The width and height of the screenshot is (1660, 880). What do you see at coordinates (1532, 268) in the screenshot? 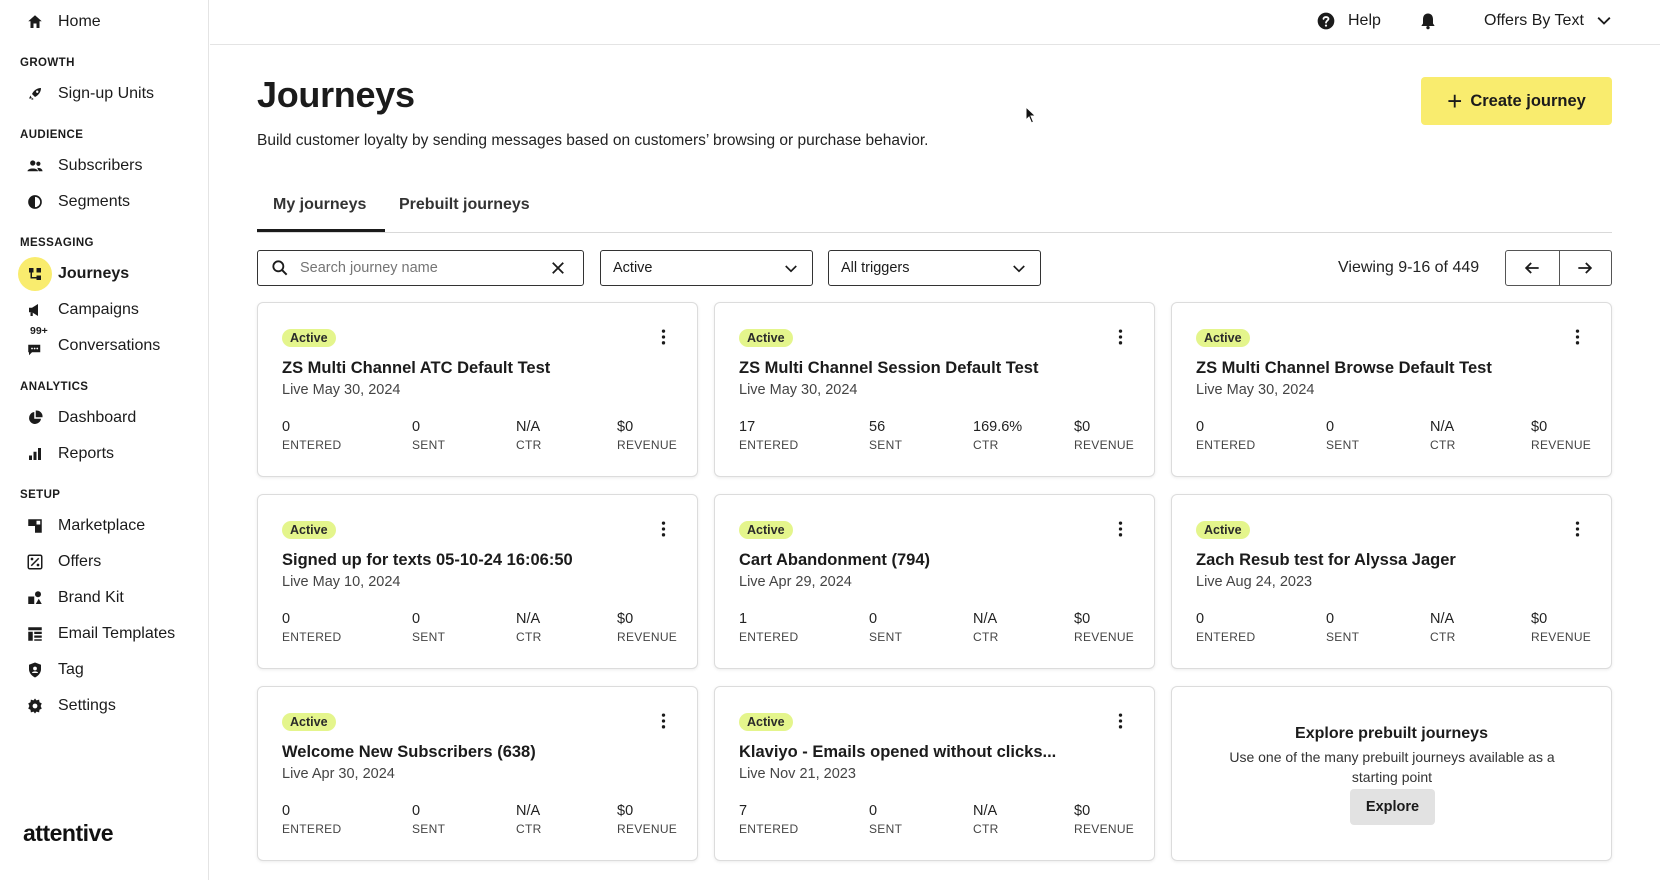
I see `prev-page-button` at bounding box center [1532, 268].